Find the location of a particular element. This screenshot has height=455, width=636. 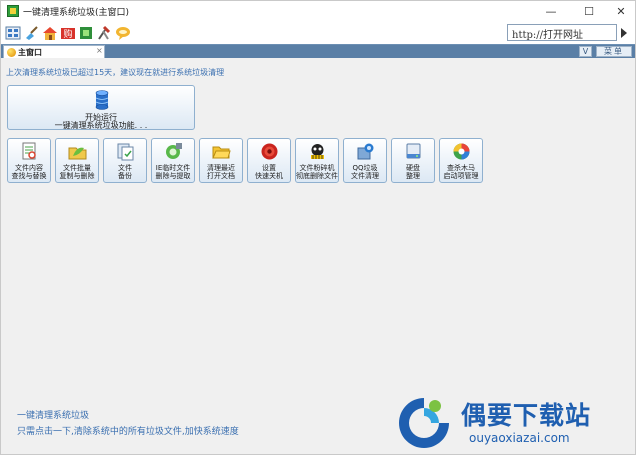

tool-label-2: 整理 is located at coordinates (413, 176).